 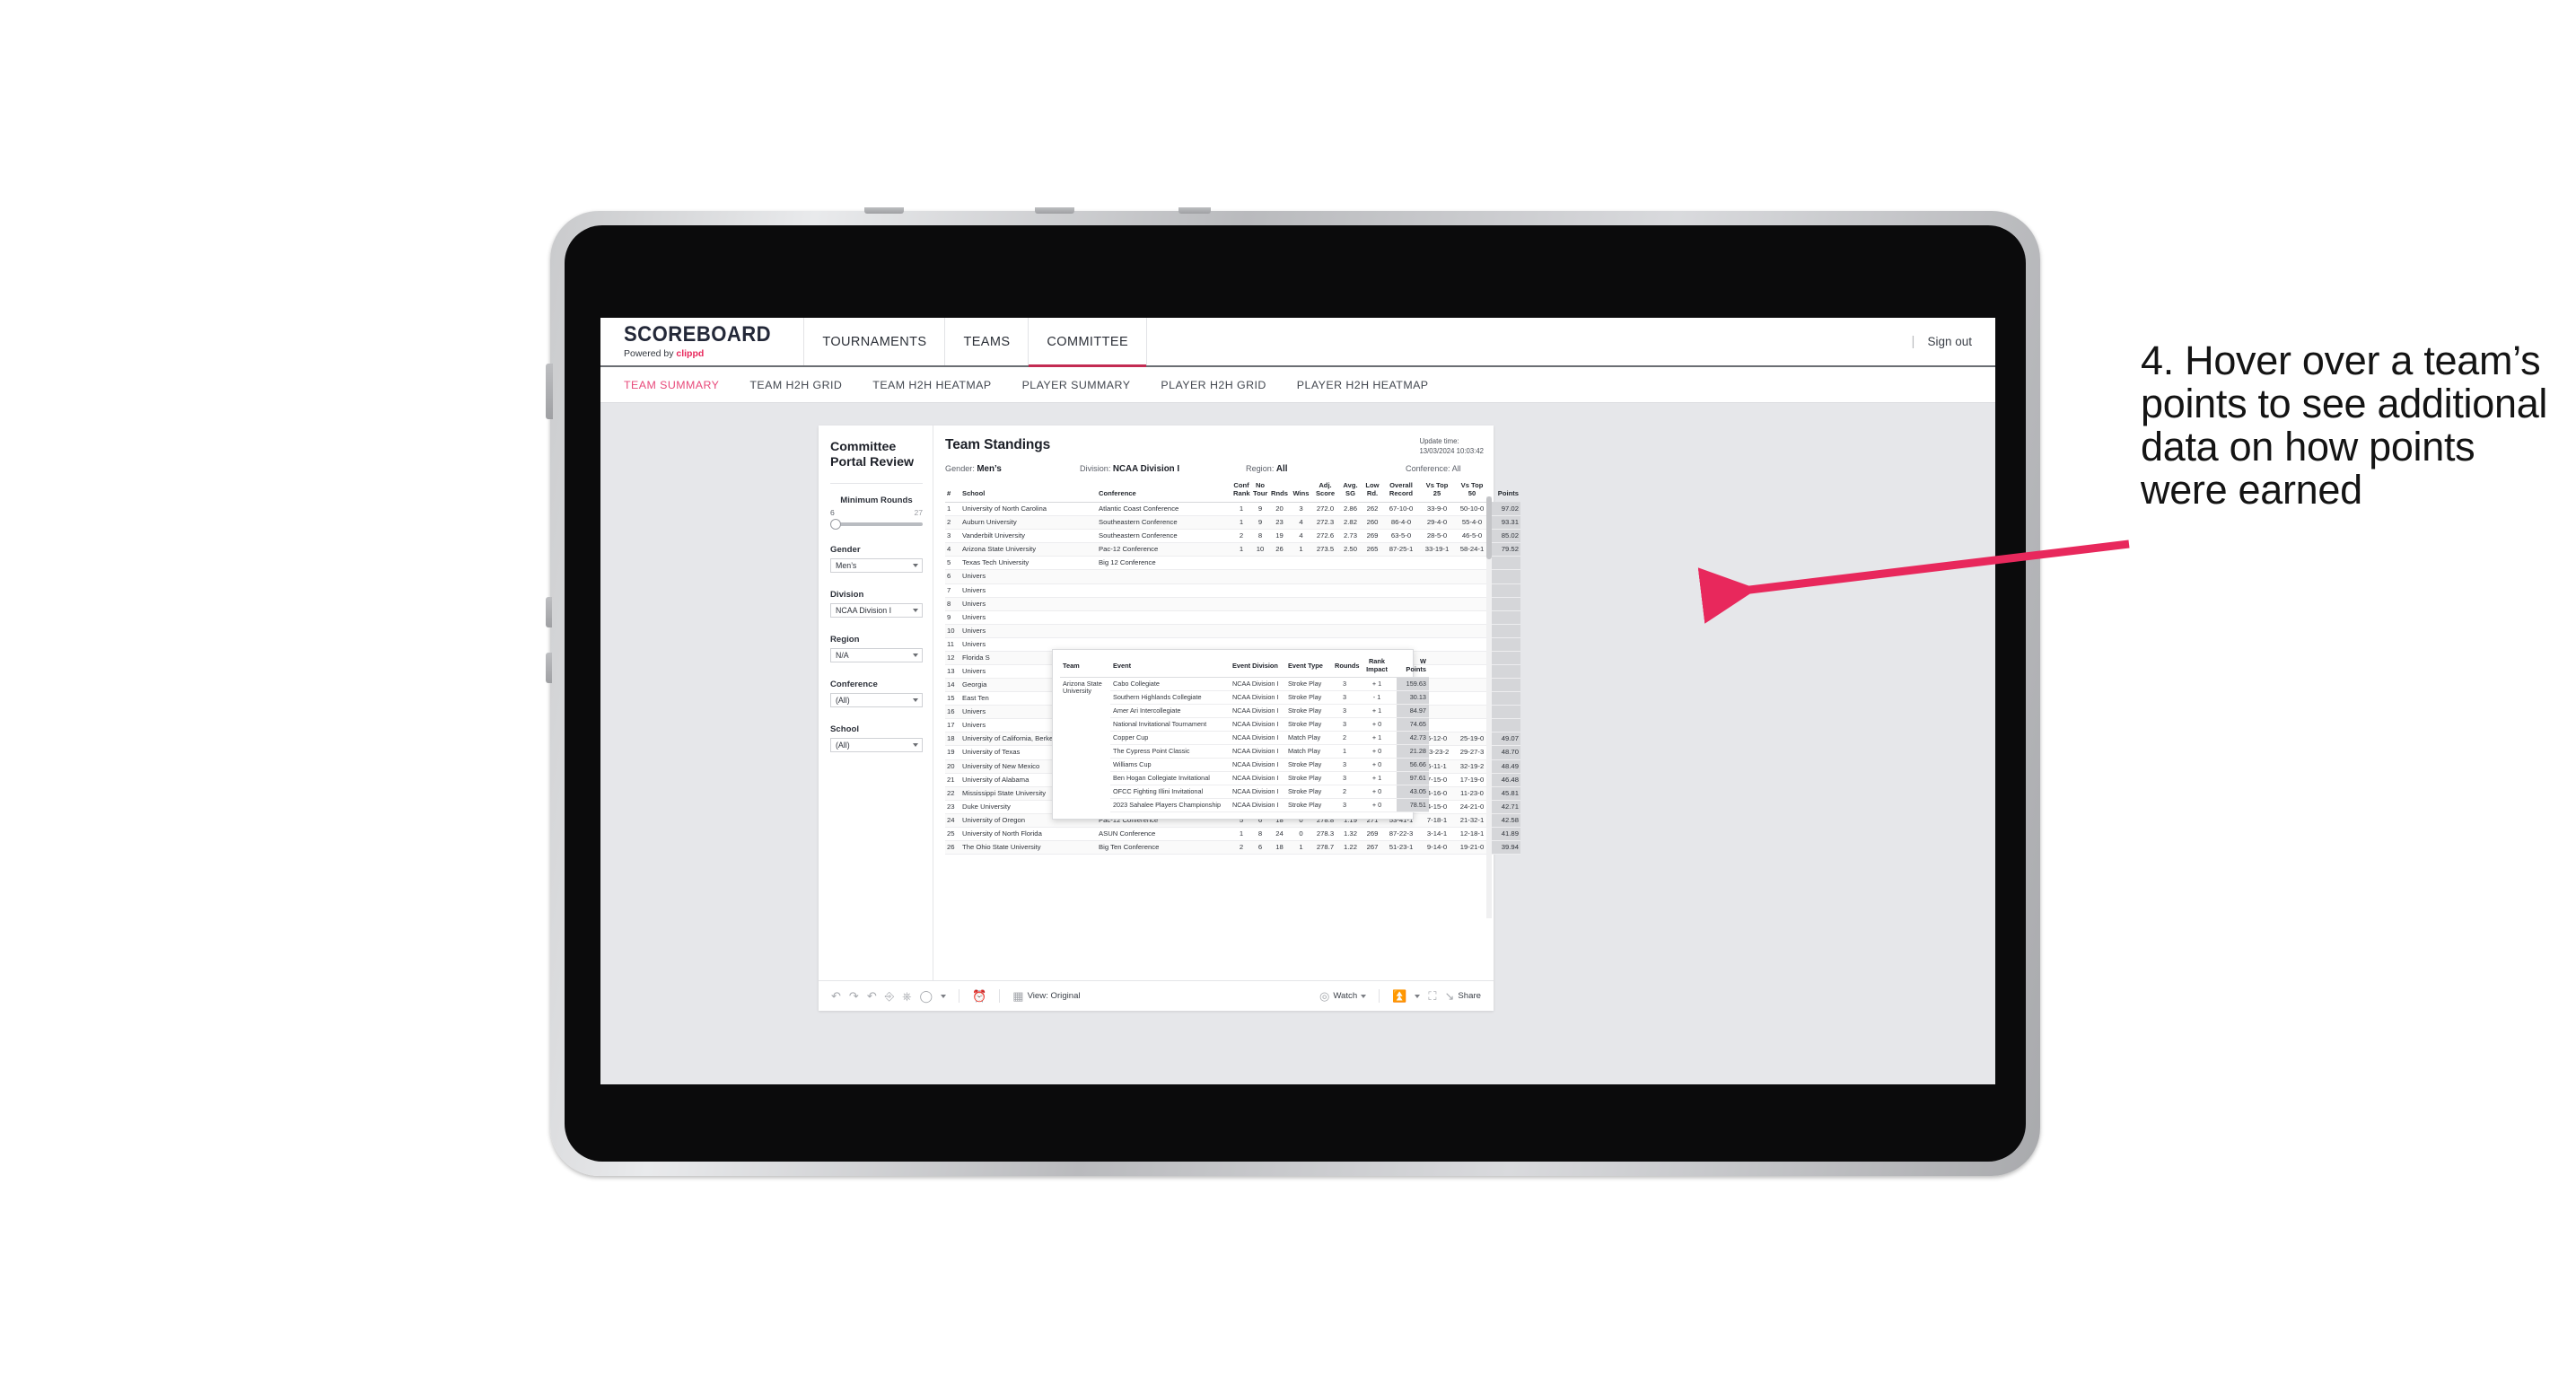 What do you see at coordinates (671, 385) in the screenshot?
I see `subtab-team-summary: TEAM SUMMARY` at bounding box center [671, 385].